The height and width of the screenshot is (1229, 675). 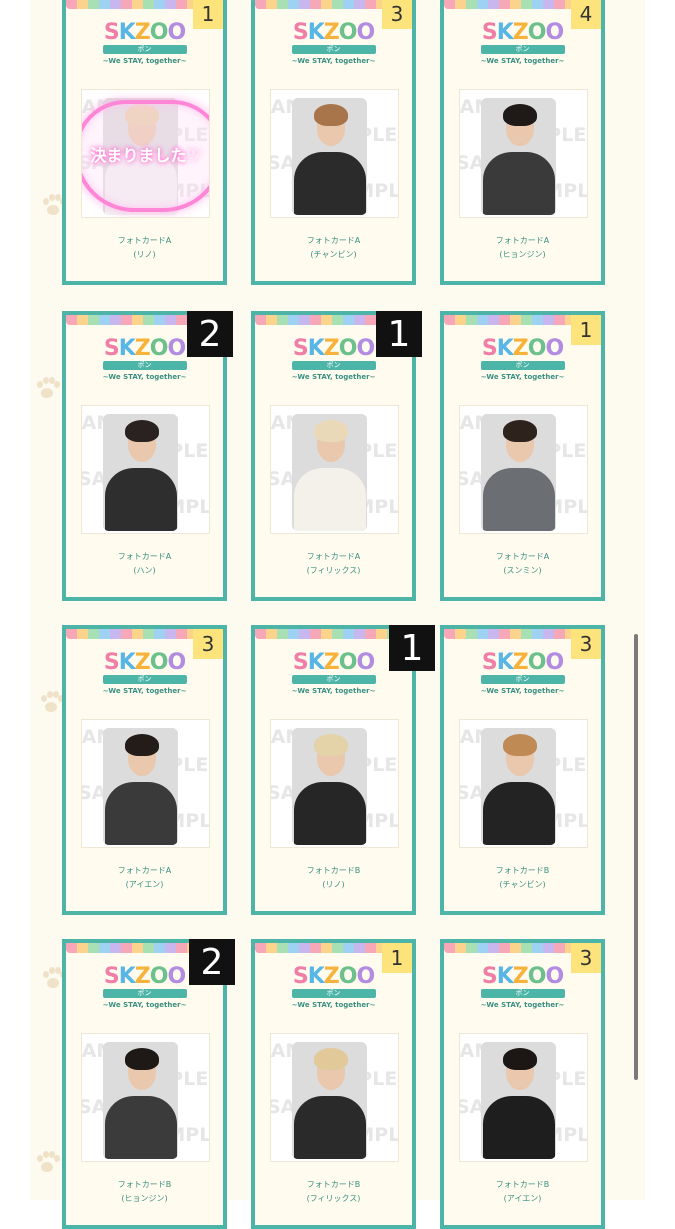 What do you see at coordinates (144, 248) in the screenshot?
I see `card-label: フォトカードA (リノ)` at bounding box center [144, 248].